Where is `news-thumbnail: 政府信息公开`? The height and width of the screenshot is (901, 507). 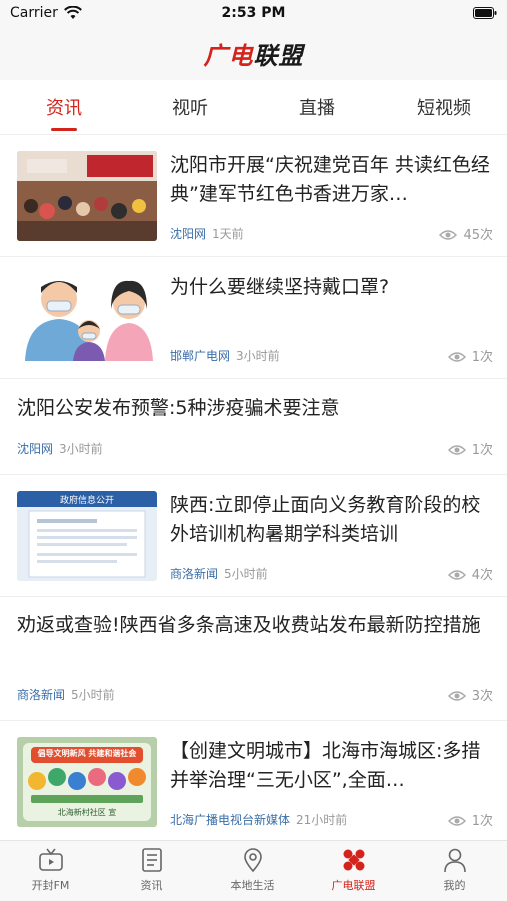
news-thumbnail: 政府信息公开 is located at coordinates (87, 536).